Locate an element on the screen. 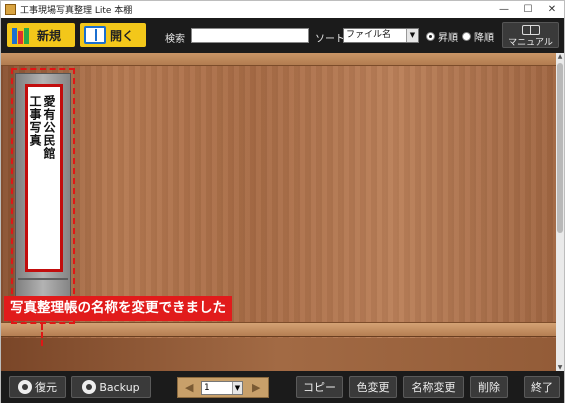  binder-title-line-1: 愛有公民館 is located at coordinates (49, 127).